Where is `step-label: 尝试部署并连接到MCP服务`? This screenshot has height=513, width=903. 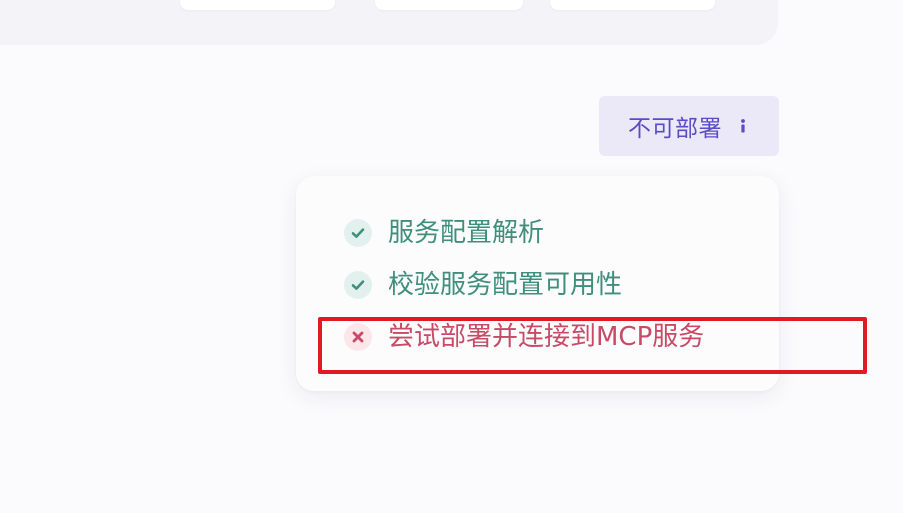
step-label: 尝试部署并连接到MCP服务 is located at coordinates (546, 337).